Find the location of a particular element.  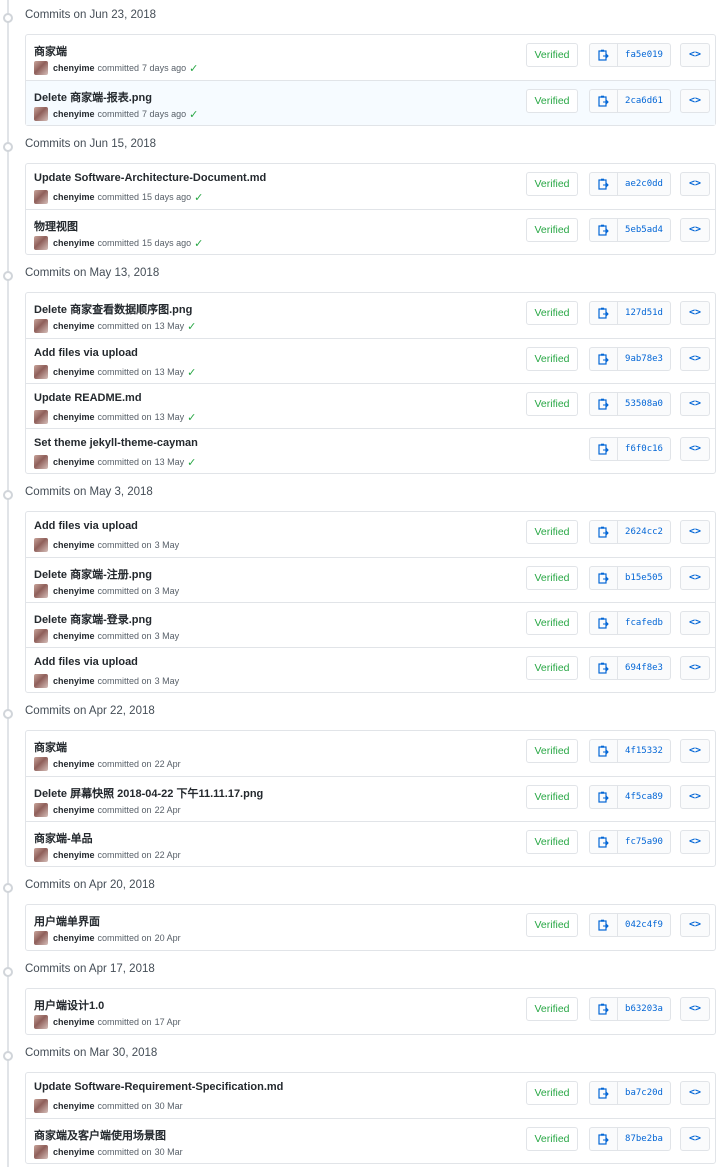

commit-message-link: 物理视图 is located at coordinates (56, 226).